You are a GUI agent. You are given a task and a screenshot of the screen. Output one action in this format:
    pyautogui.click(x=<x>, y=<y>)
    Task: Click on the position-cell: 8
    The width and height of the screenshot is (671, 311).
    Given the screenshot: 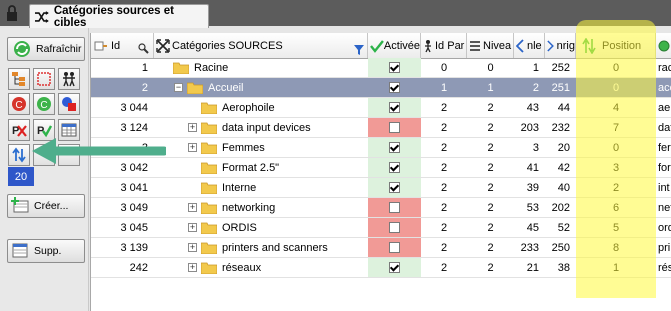 What is the action you would take?
    pyautogui.click(x=616, y=247)
    